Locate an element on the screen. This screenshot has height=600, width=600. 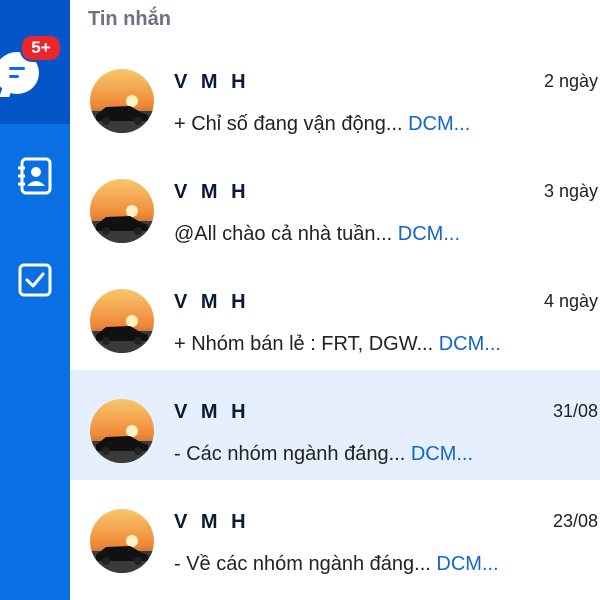
todo-check-icon is located at coordinates (35, 280).